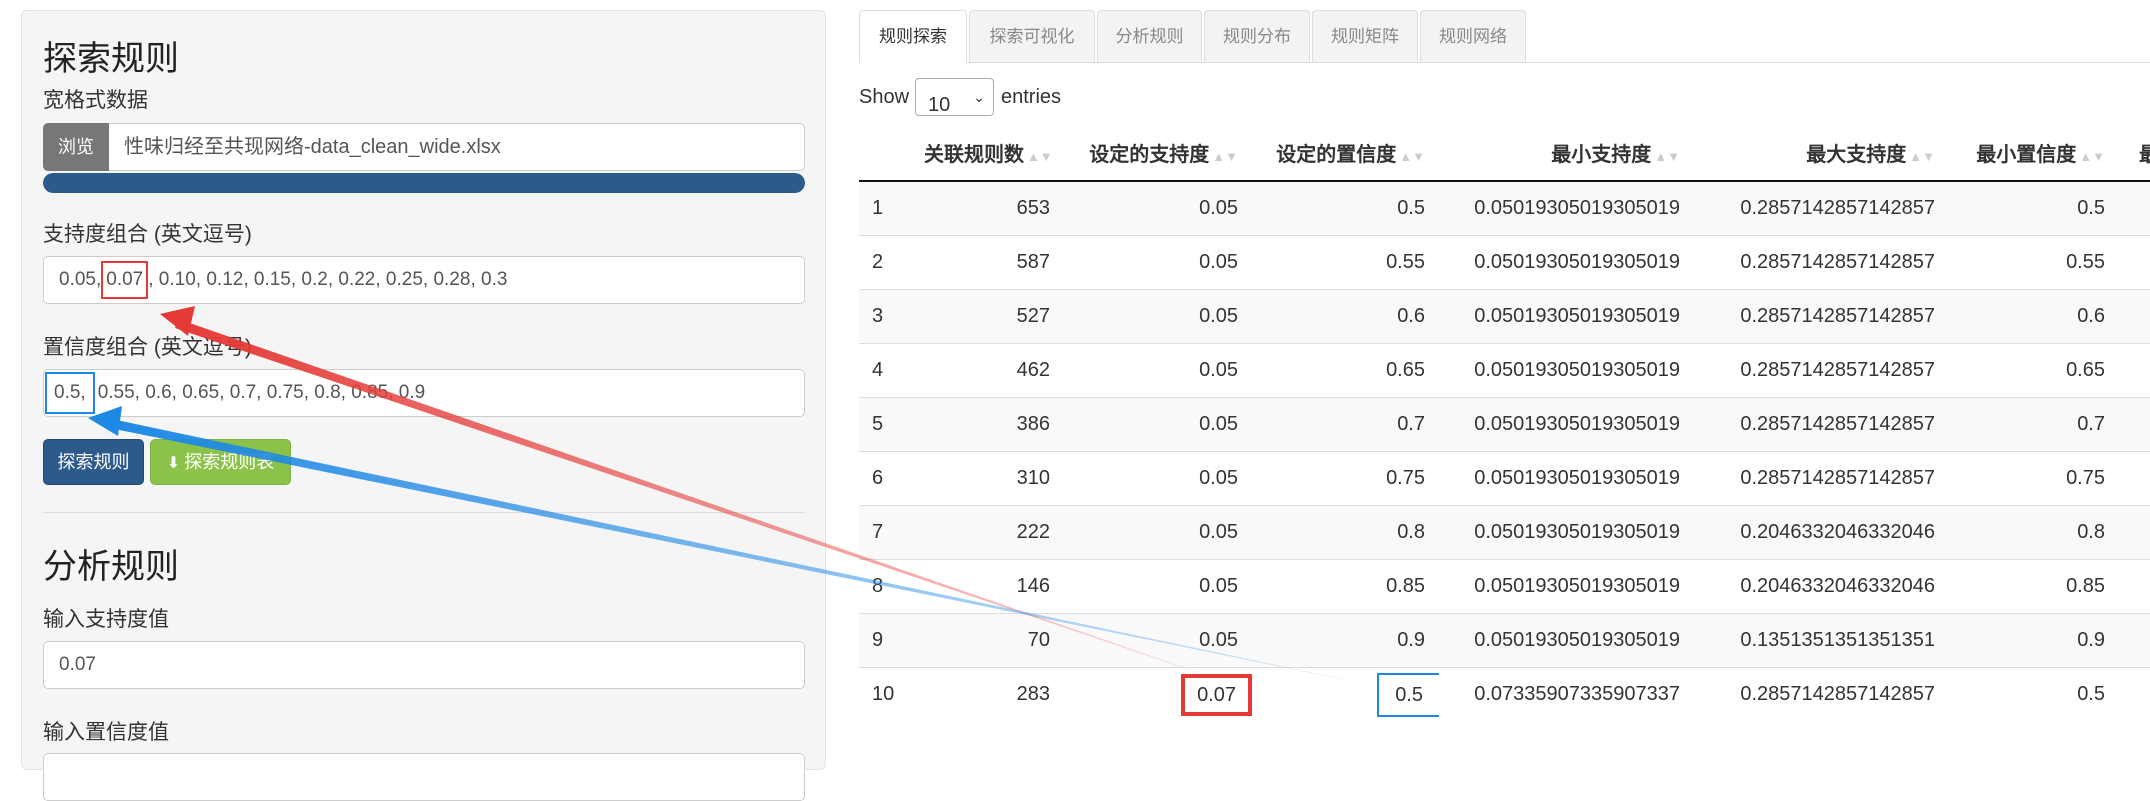 The width and height of the screenshot is (2150, 801). What do you see at coordinates (1032, 36) in the screenshot?
I see `tab-explore-visual: 探索可视化` at bounding box center [1032, 36].